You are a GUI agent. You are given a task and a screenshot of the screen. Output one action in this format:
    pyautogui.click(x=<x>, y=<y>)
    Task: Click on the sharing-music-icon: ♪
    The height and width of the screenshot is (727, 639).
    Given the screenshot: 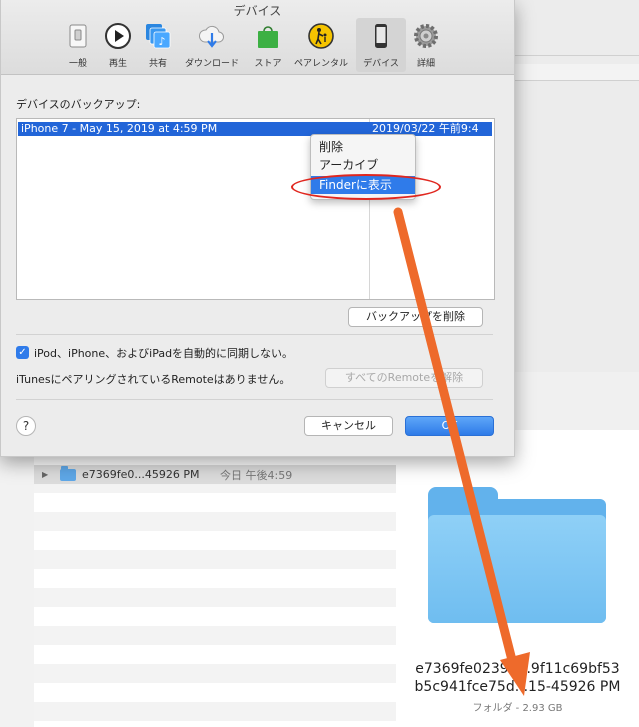 What is the action you would take?
    pyautogui.click(x=158, y=36)
    